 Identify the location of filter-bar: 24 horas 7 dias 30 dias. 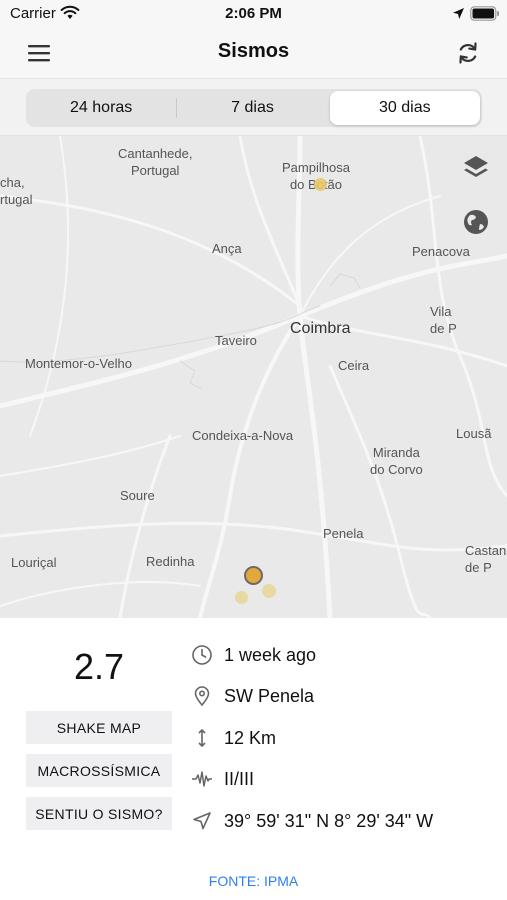
(253, 107).